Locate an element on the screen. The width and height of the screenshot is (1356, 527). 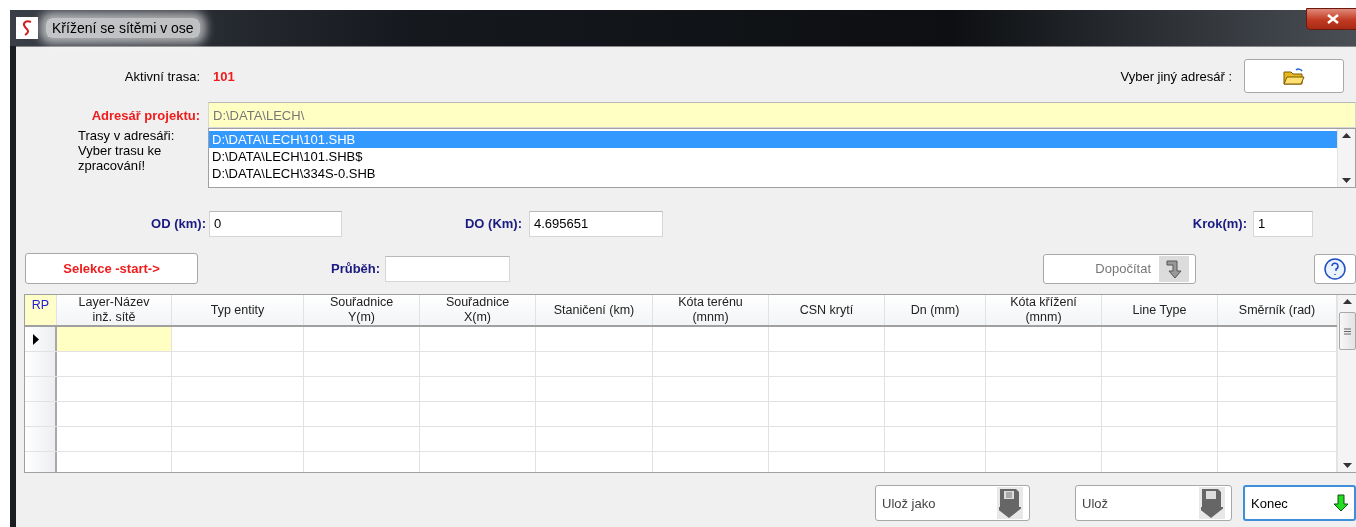
turn-down-arrow-icon is located at coordinates (1174, 268).